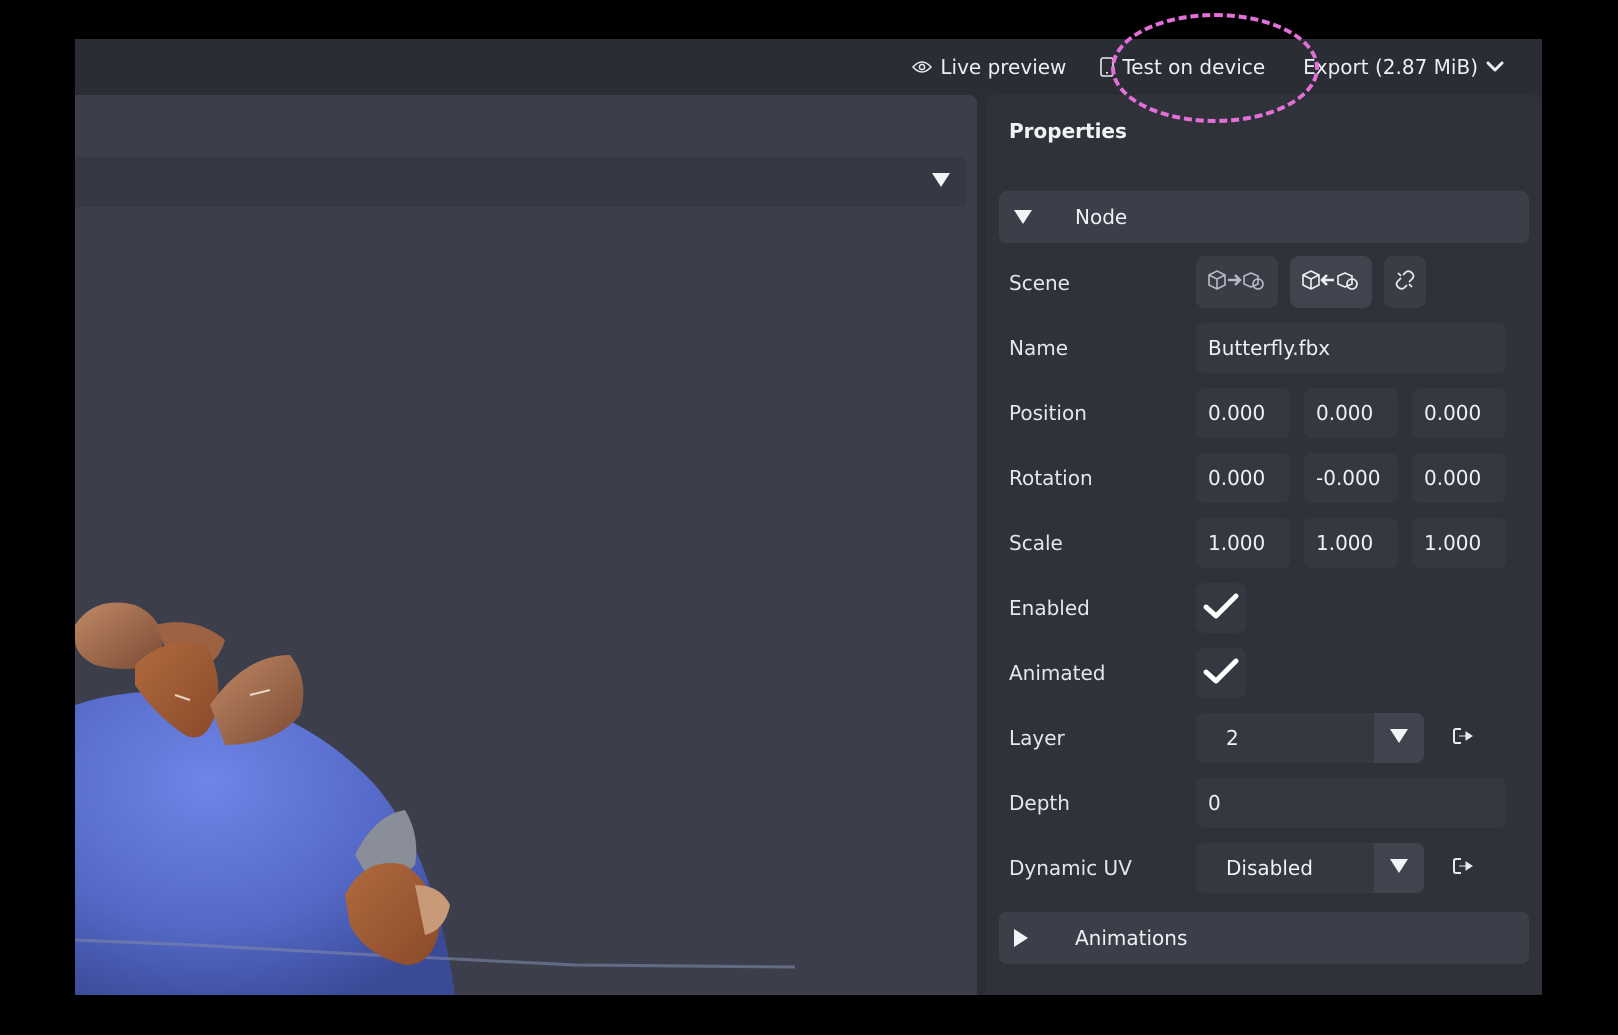 The image size is (1618, 1035). Describe the element at coordinates (1194, 66) in the screenshot. I see `test-on-device-label: Test on device` at that location.